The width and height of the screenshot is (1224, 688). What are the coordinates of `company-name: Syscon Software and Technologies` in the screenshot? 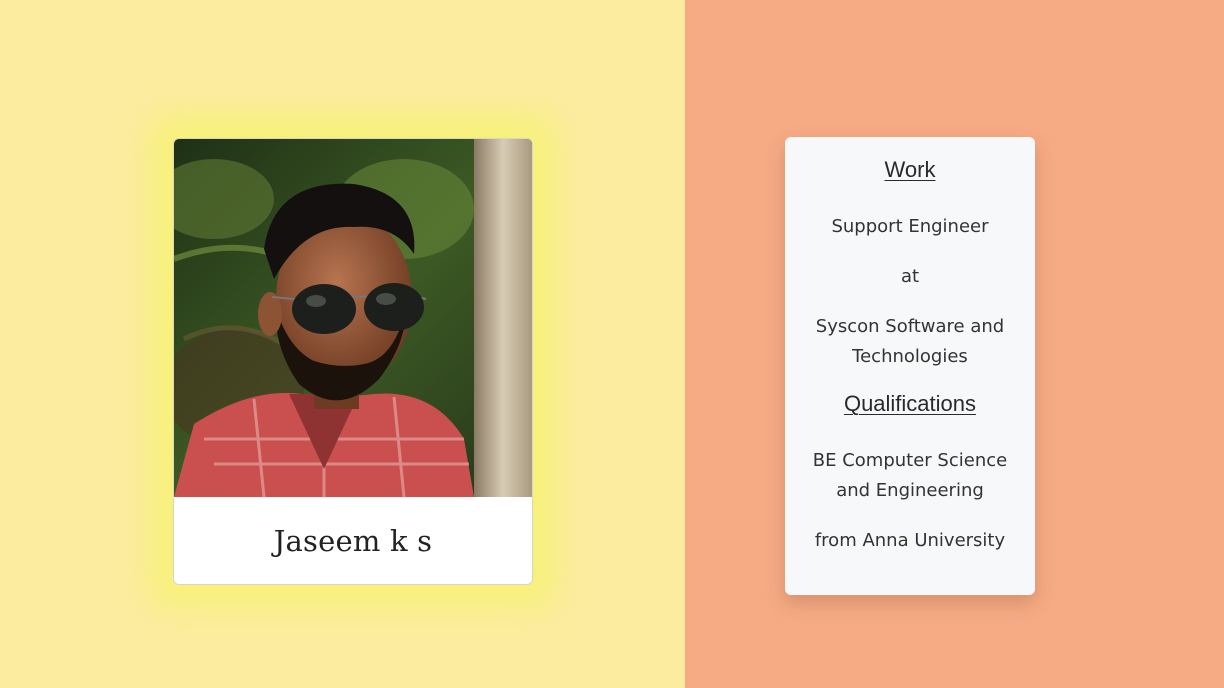 It's located at (910, 341).